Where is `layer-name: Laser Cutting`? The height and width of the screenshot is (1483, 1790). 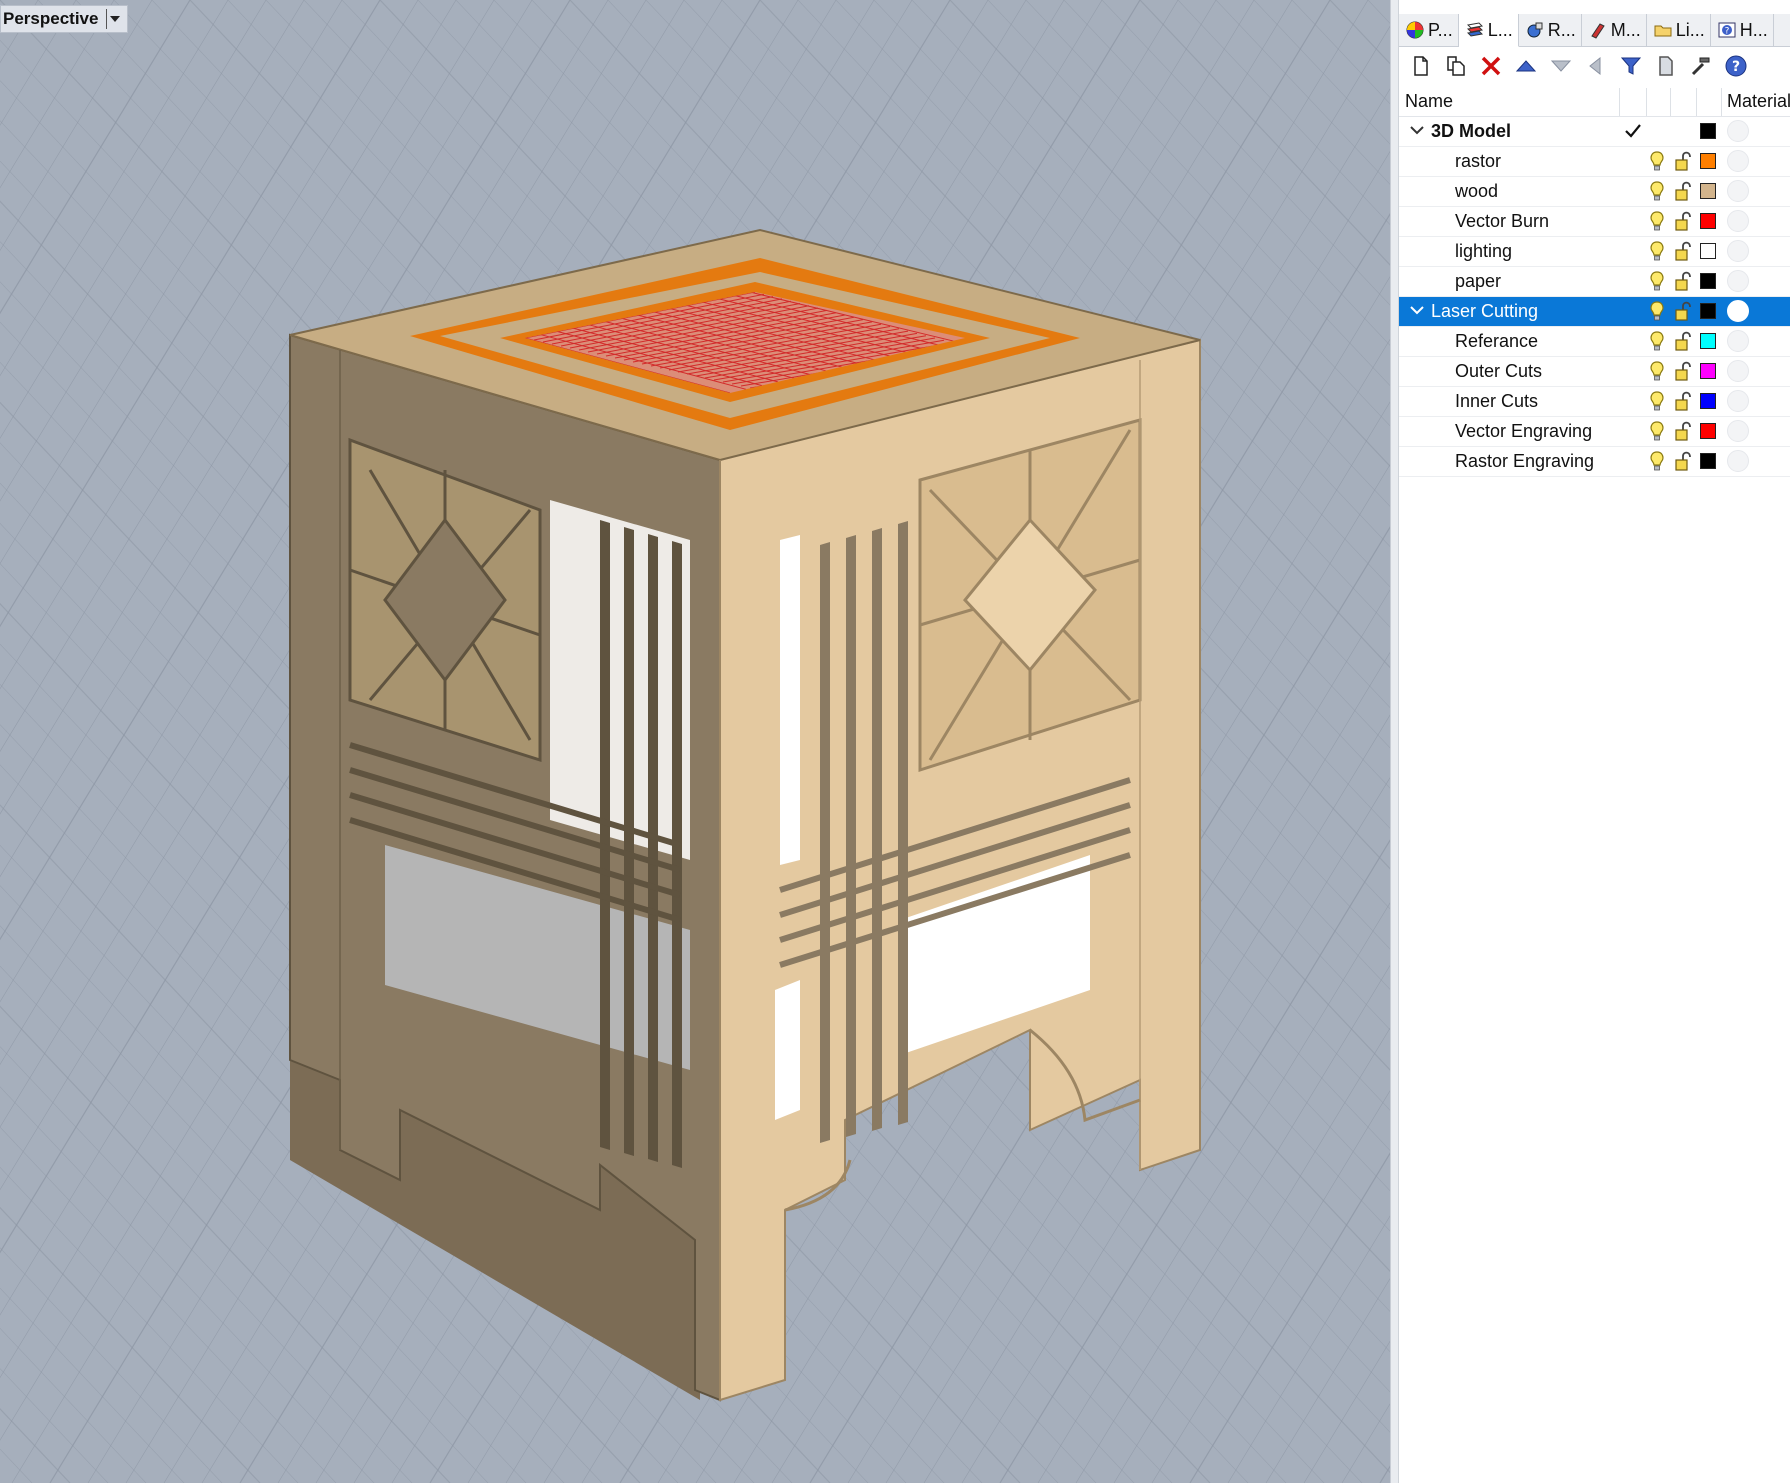 layer-name: Laser Cutting is located at coordinates (1484, 311).